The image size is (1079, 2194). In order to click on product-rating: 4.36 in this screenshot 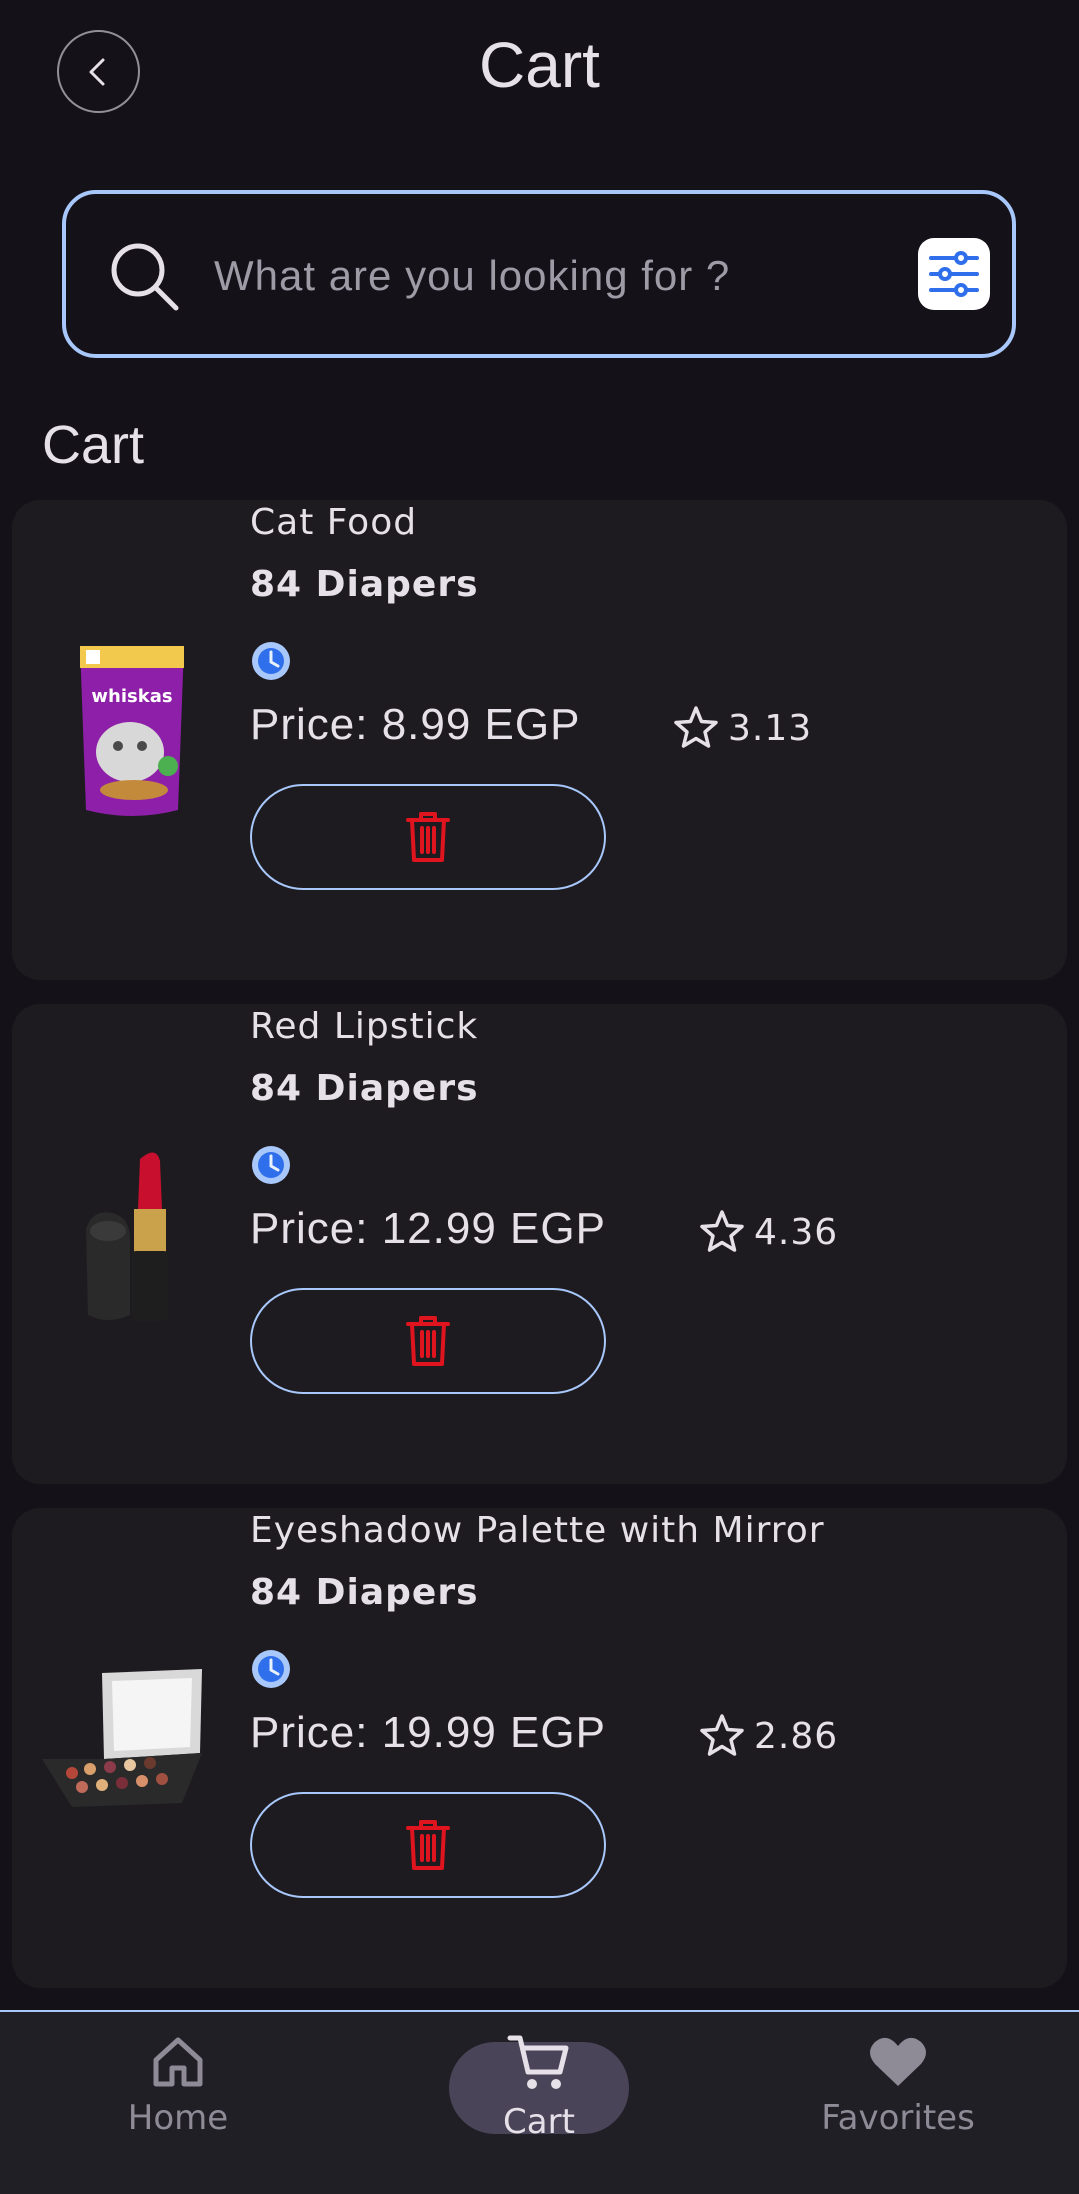, I will do `click(768, 1232)`.